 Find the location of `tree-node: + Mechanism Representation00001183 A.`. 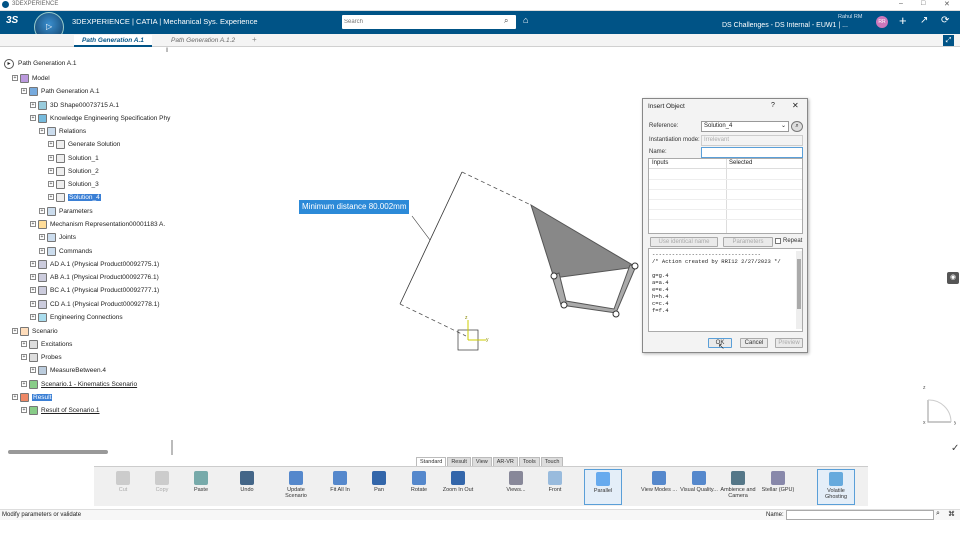

tree-node: + Mechanism Representation00001183 A. is located at coordinates (97, 224).